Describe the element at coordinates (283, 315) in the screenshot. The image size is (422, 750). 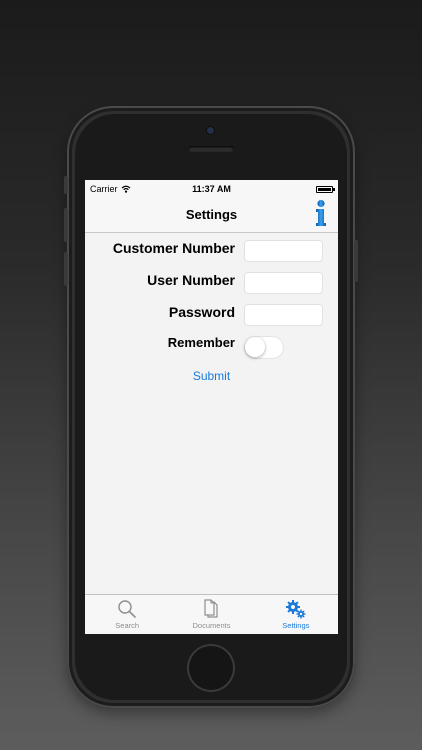
I see `password-input` at that location.